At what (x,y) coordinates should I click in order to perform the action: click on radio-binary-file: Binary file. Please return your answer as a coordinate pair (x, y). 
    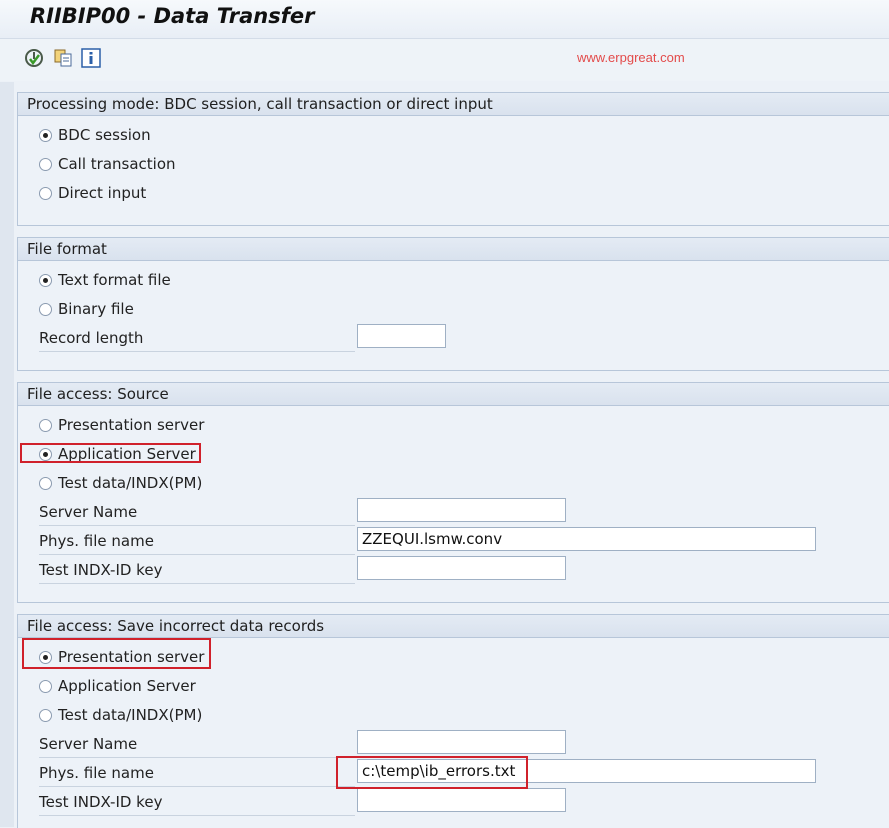
    Looking at the image, I should click on (453, 310).